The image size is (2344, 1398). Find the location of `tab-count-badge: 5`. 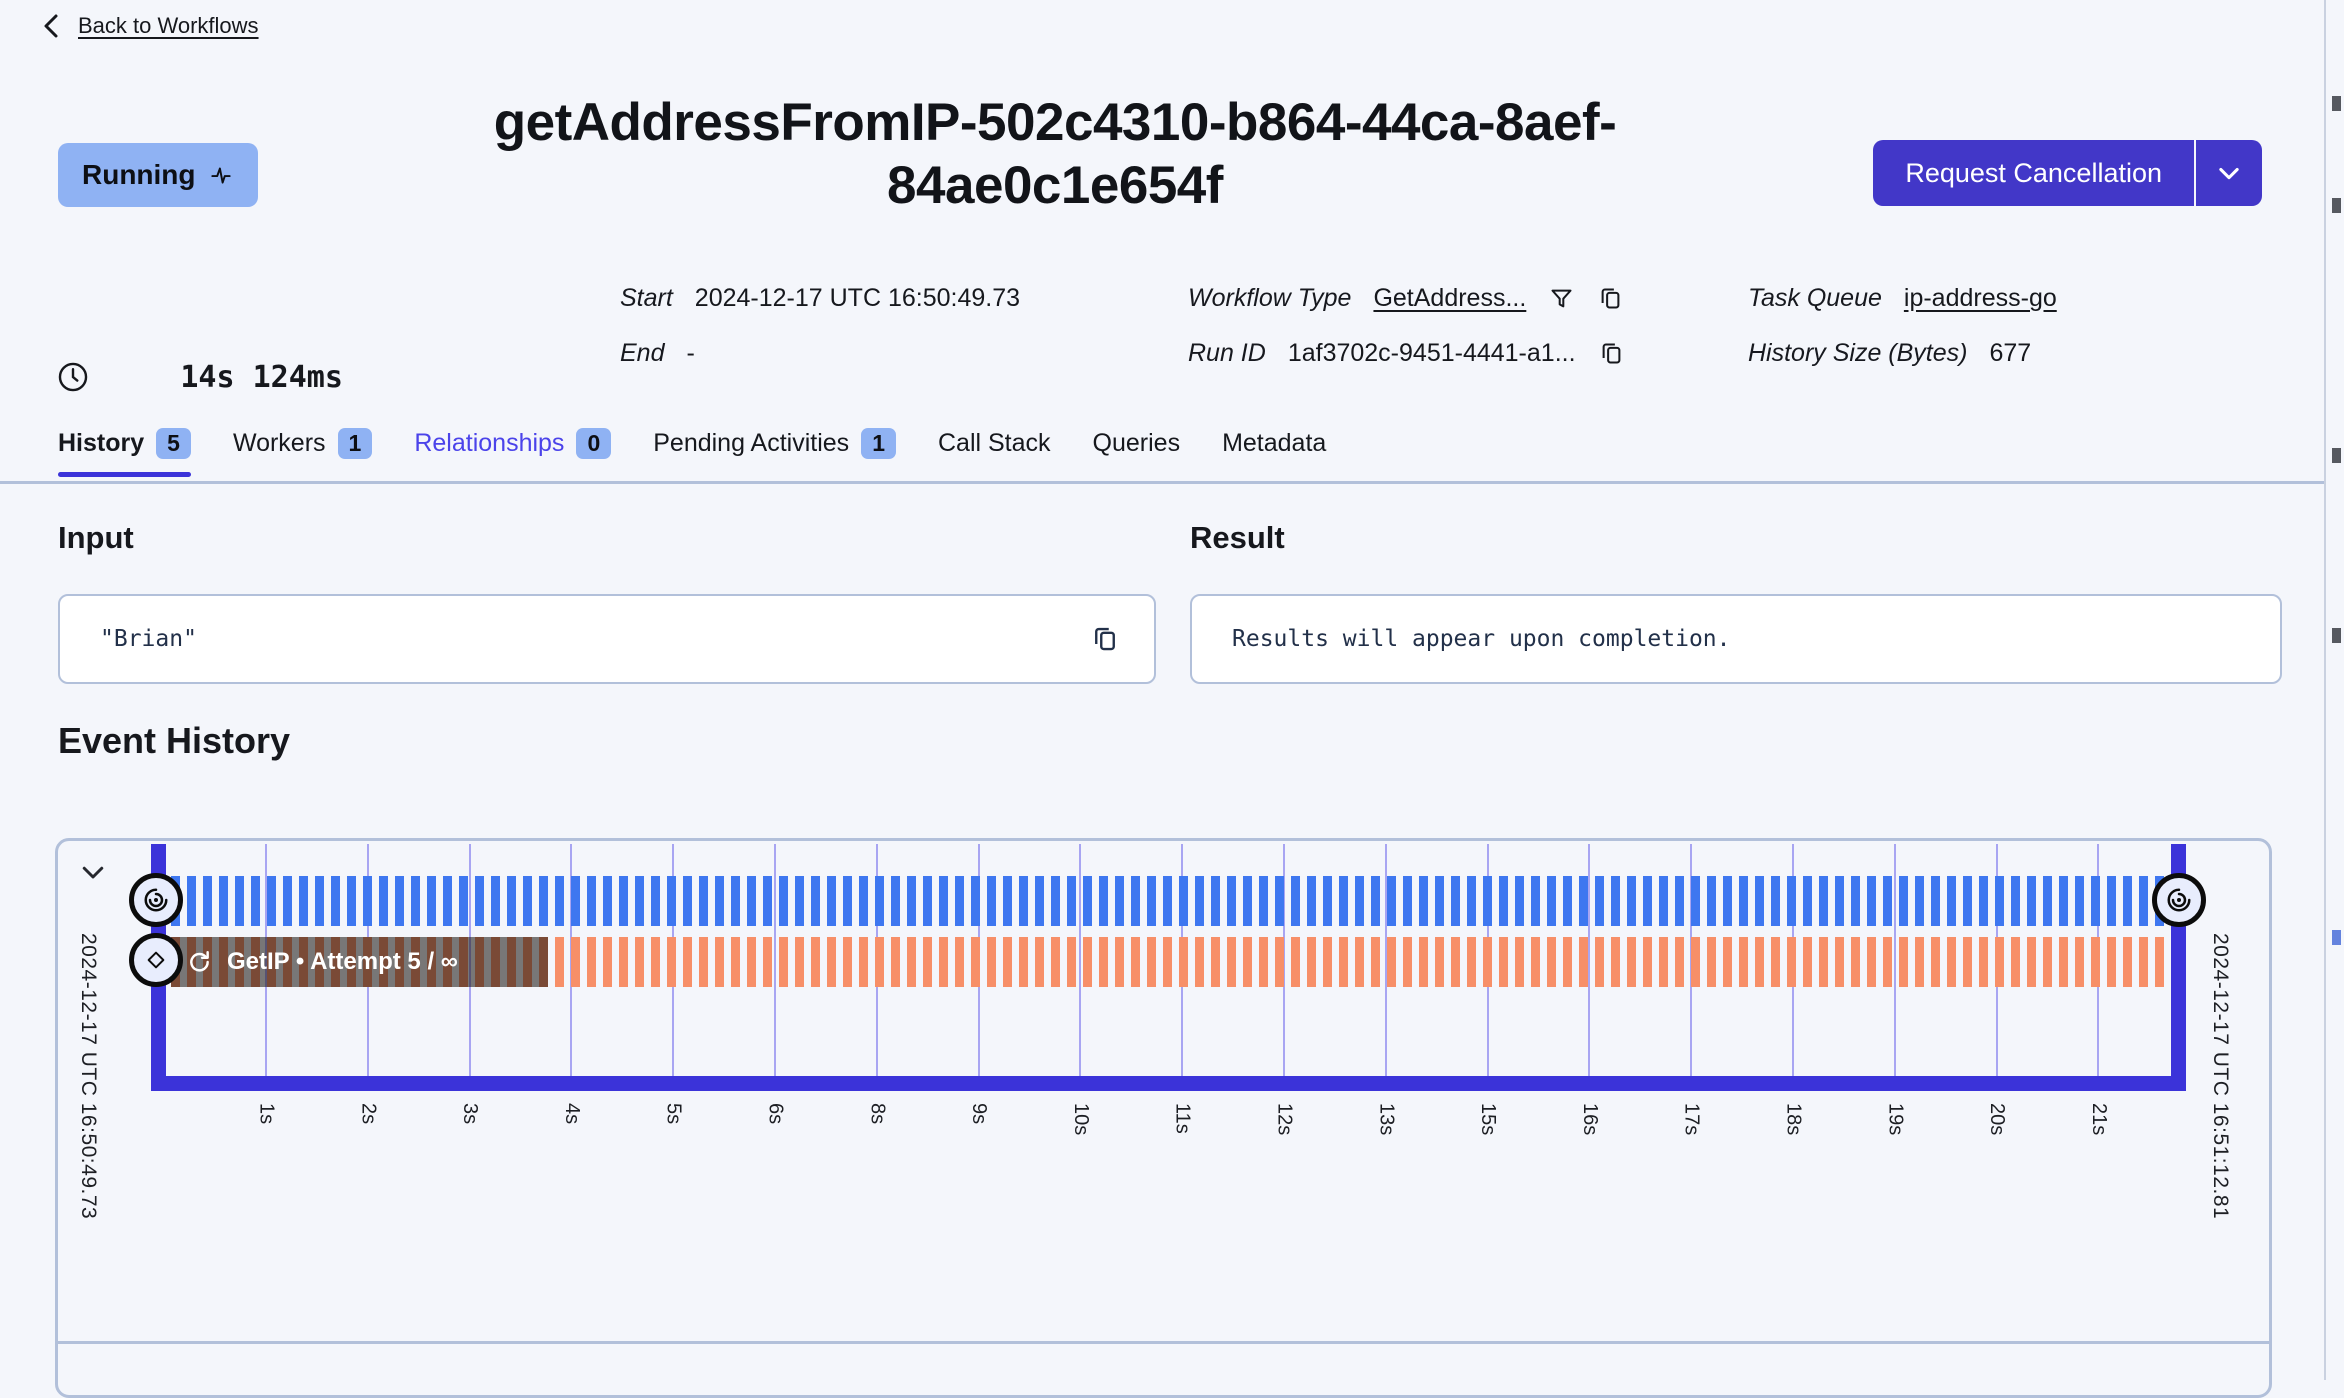

tab-count-badge: 5 is located at coordinates (173, 443).